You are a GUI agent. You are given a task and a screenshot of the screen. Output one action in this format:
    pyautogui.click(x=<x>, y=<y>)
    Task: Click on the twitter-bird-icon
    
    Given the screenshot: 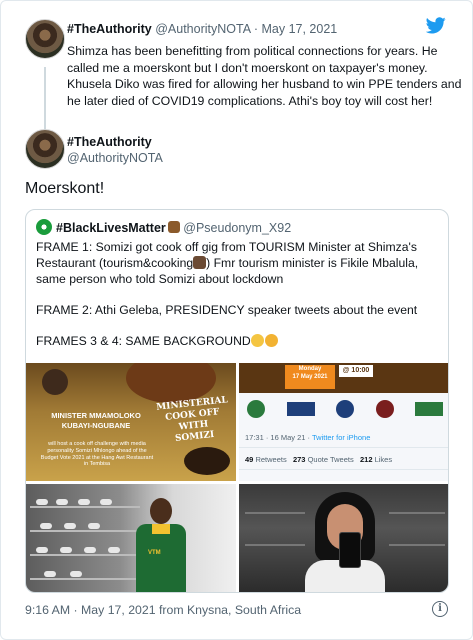 What is the action you would take?
    pyautogui.click(x=436, y=25)
    